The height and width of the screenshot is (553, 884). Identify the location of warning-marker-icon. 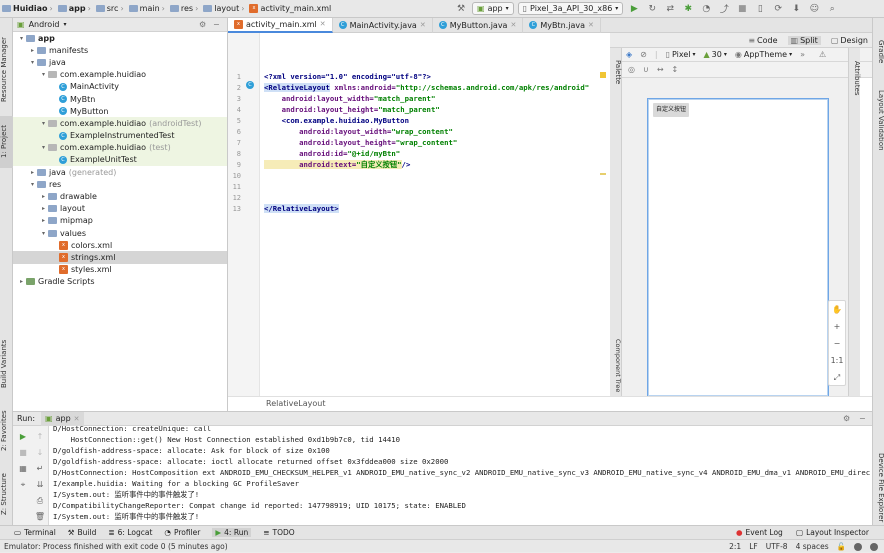
(603, 75).